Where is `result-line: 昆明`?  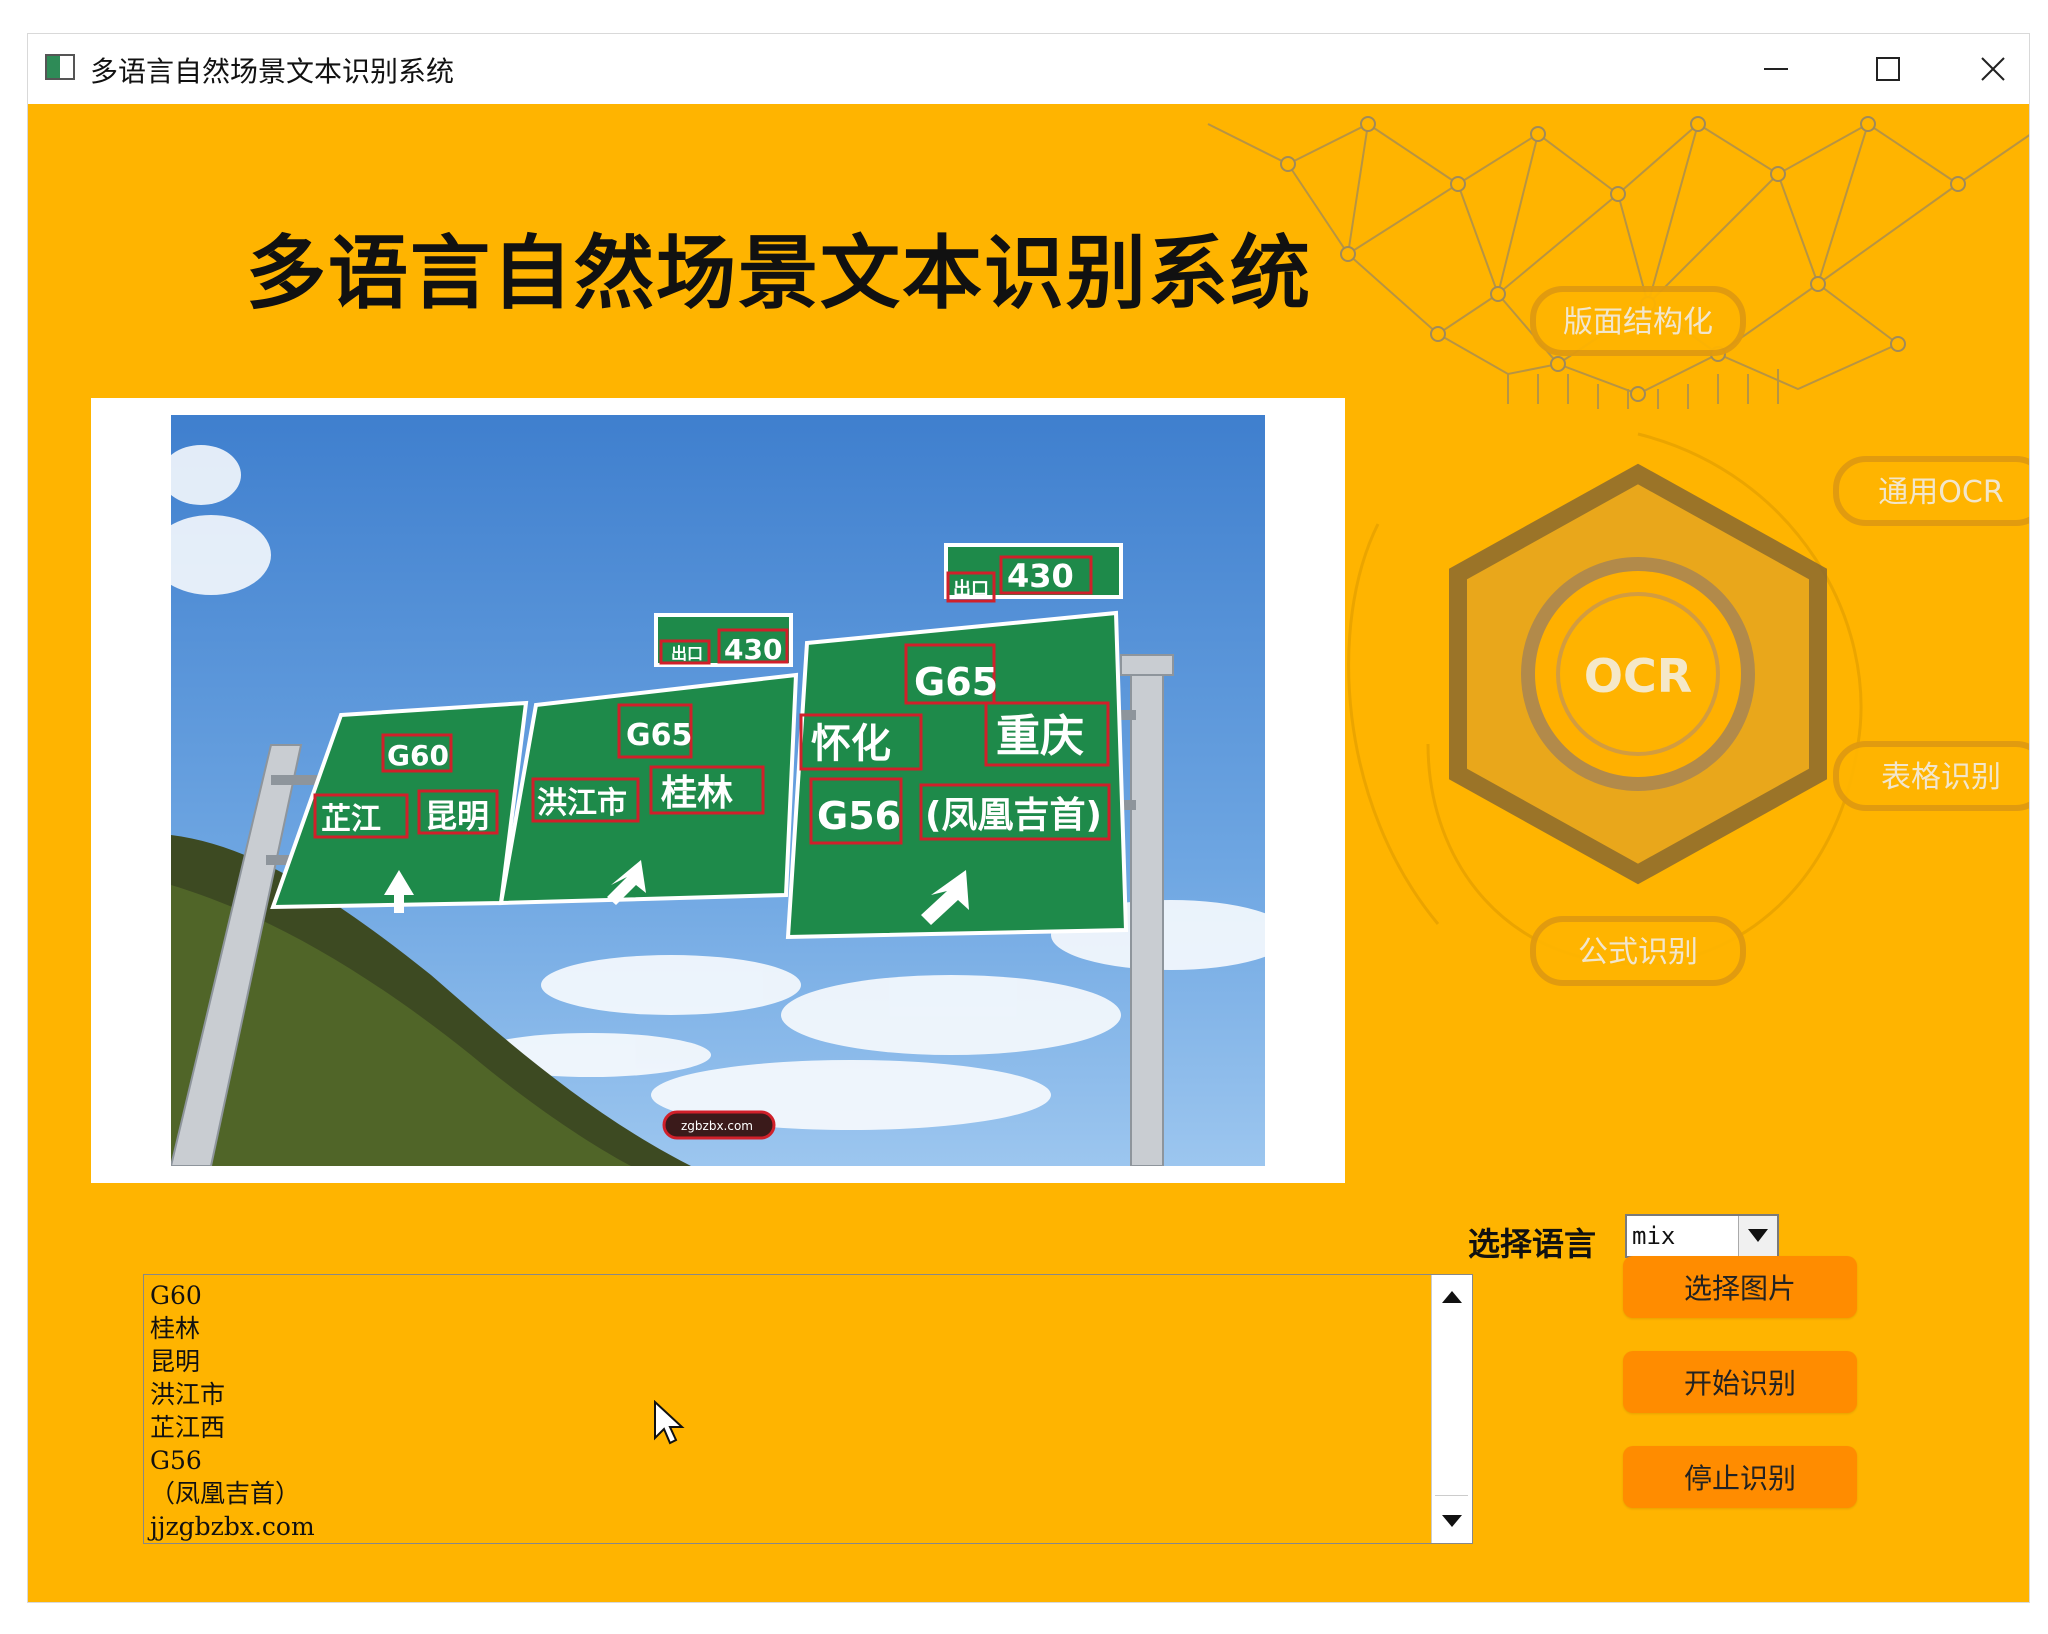
result-line: 昆明 is located at coordinates (175, 1361).